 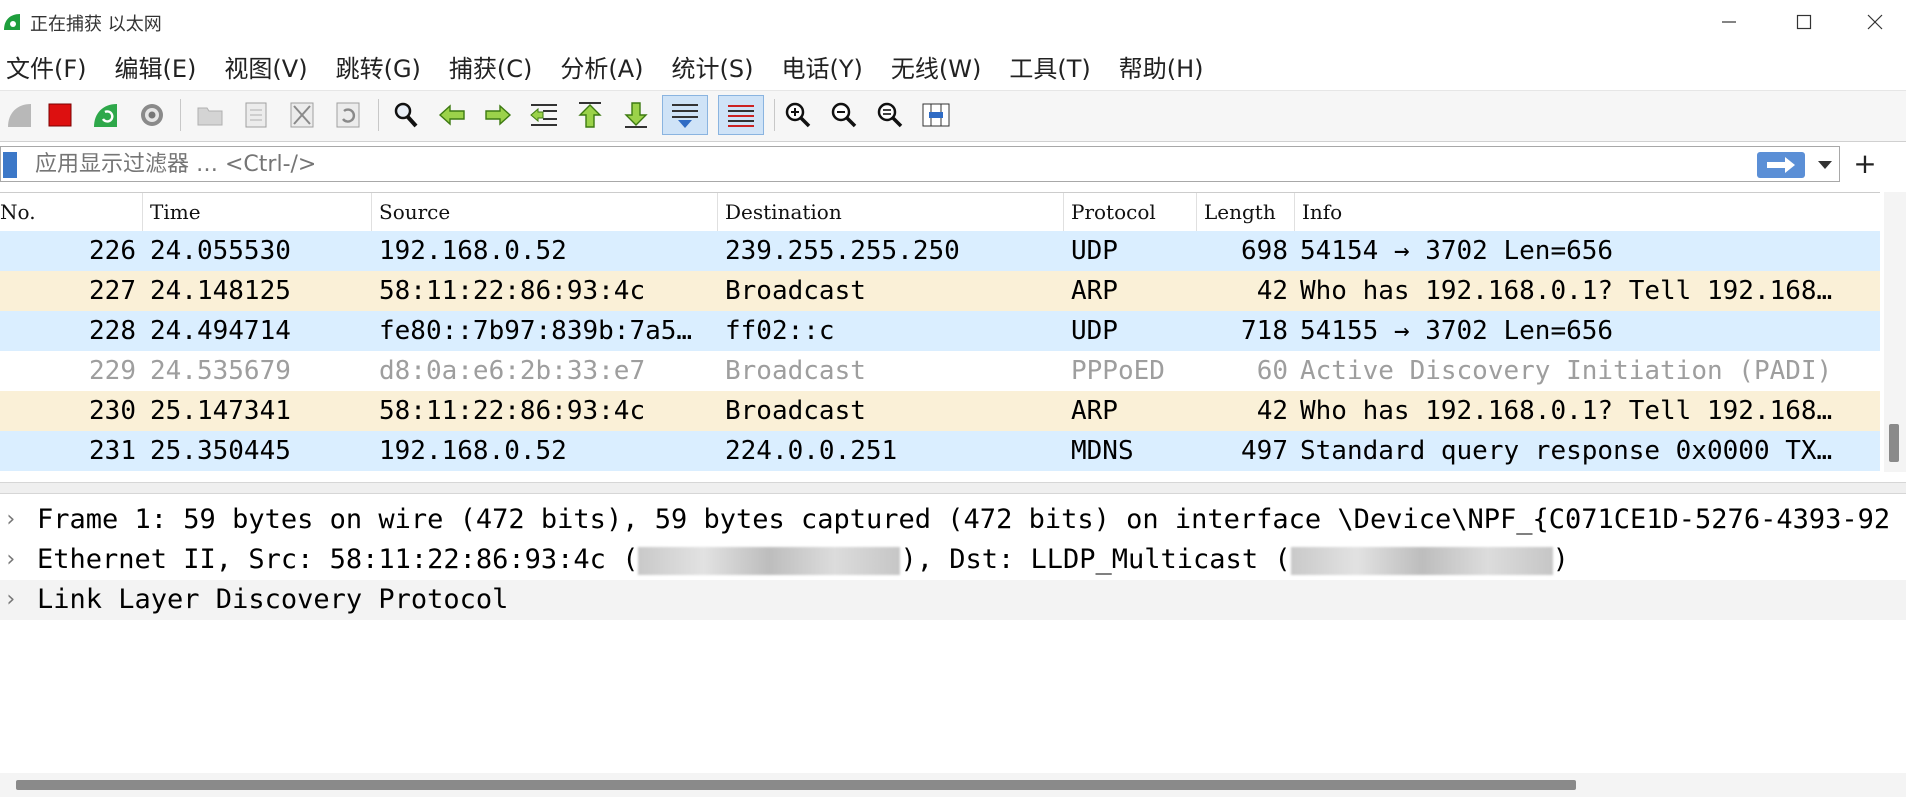 I want to click on packet-protocol: PPPoED, so click(x=1118, y=371).